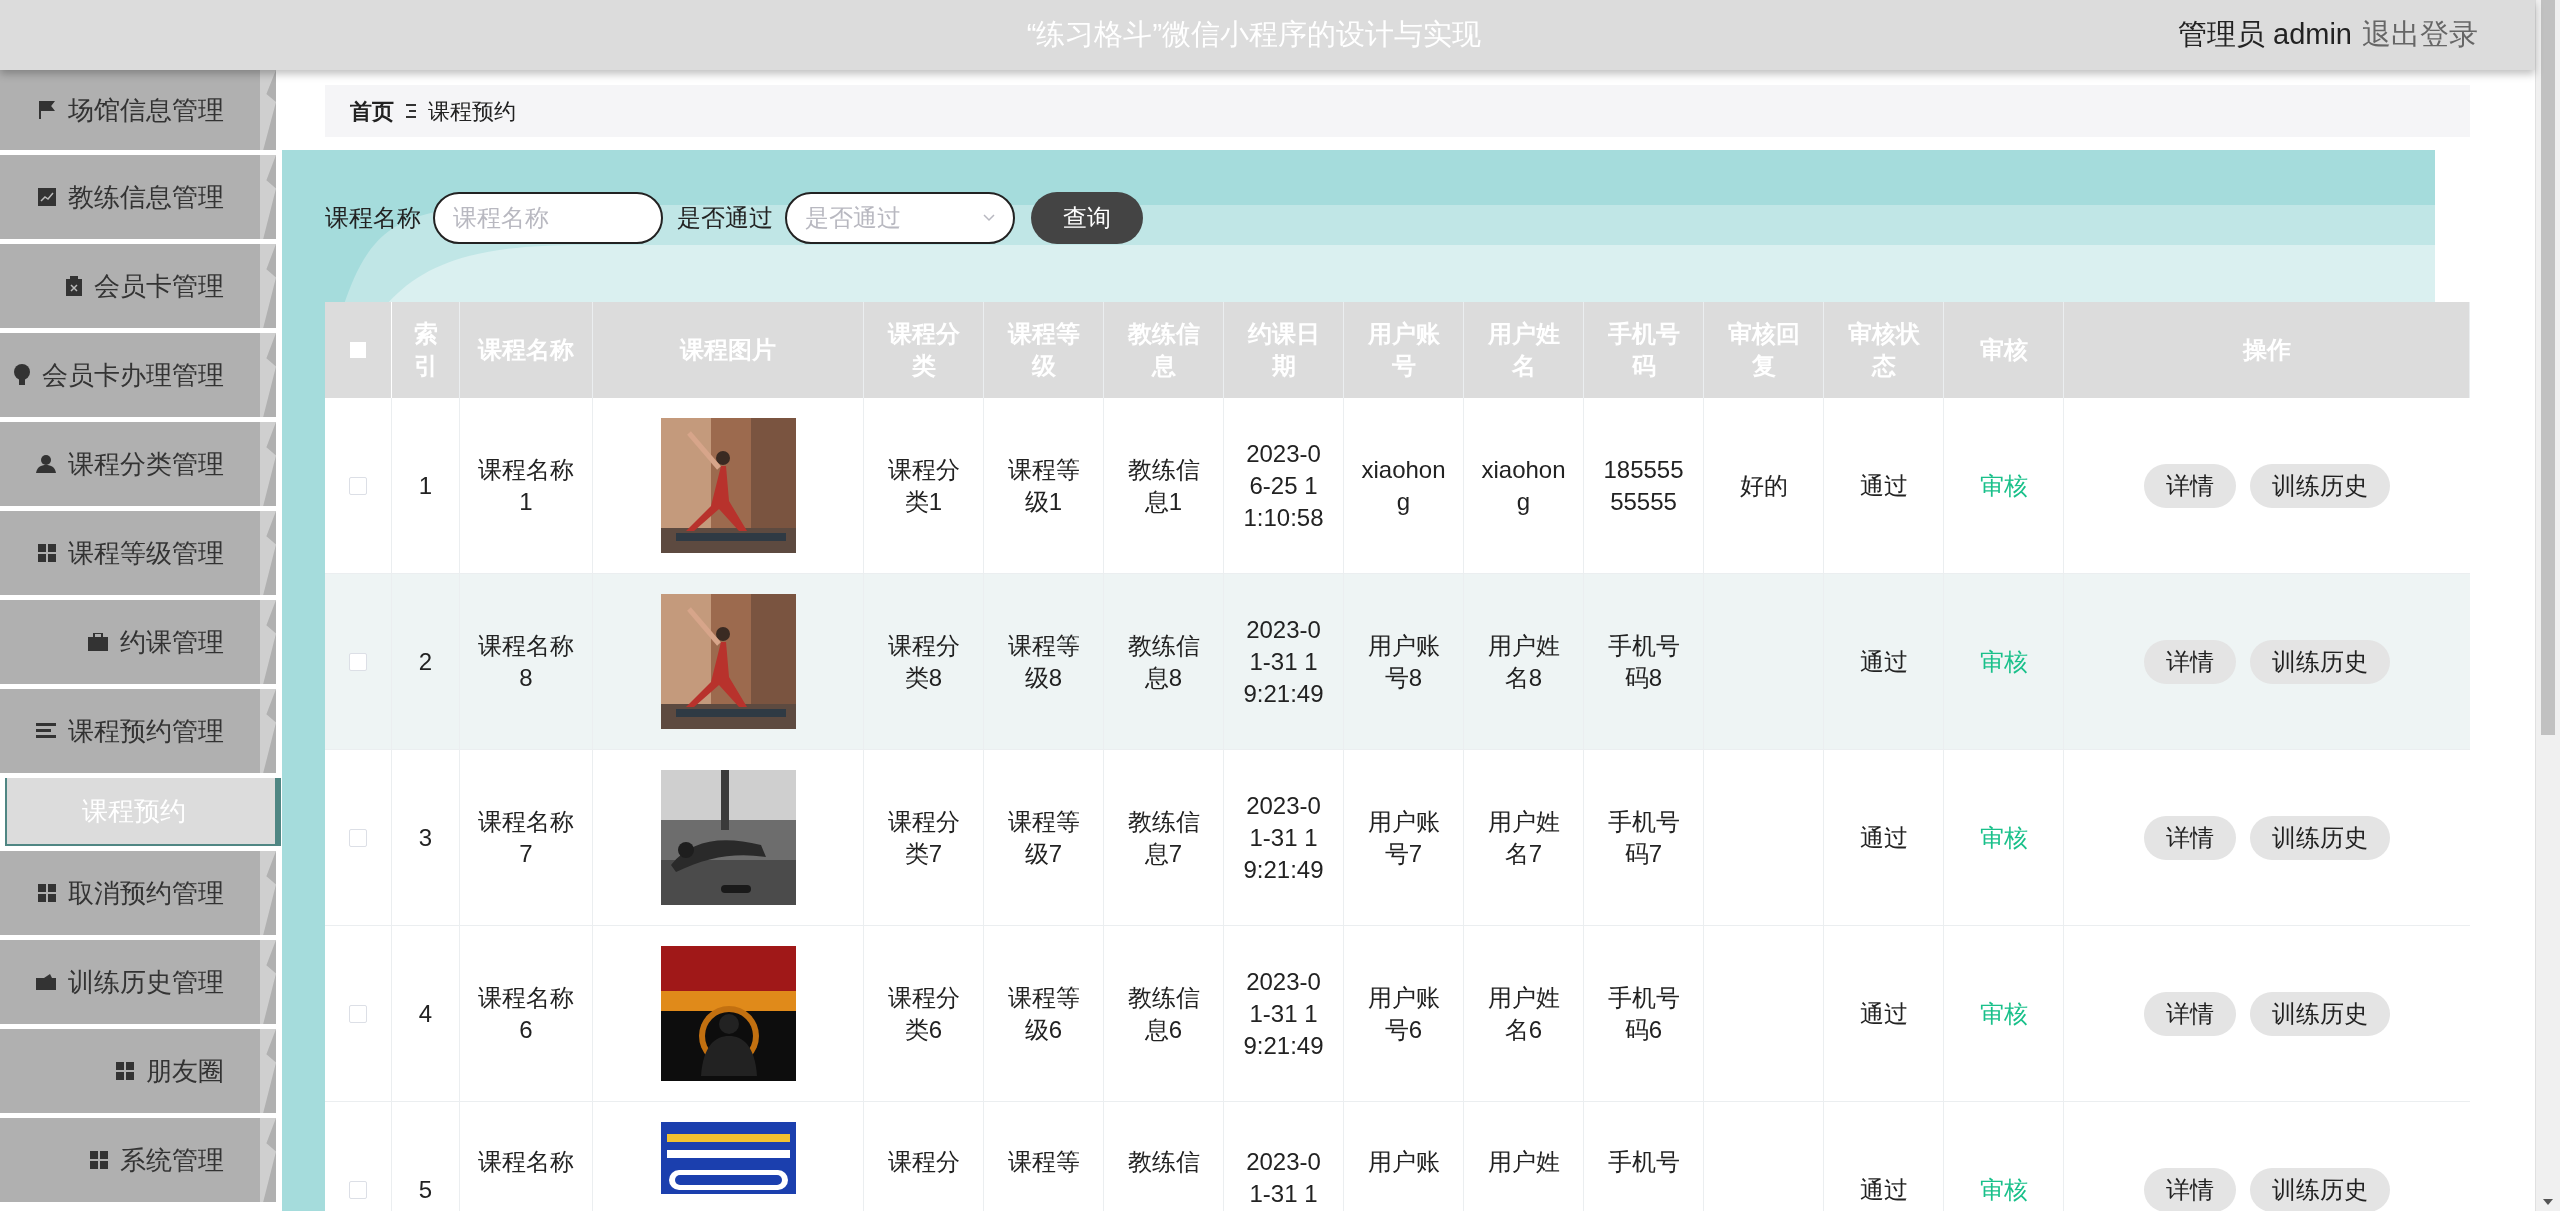 This screenshot has height=1211, width=2560. What do you see at coordinates (1043, 661) in the screenshot?
I see `table-cell-text: 课程等级8` at bounding box center [1043, 661].